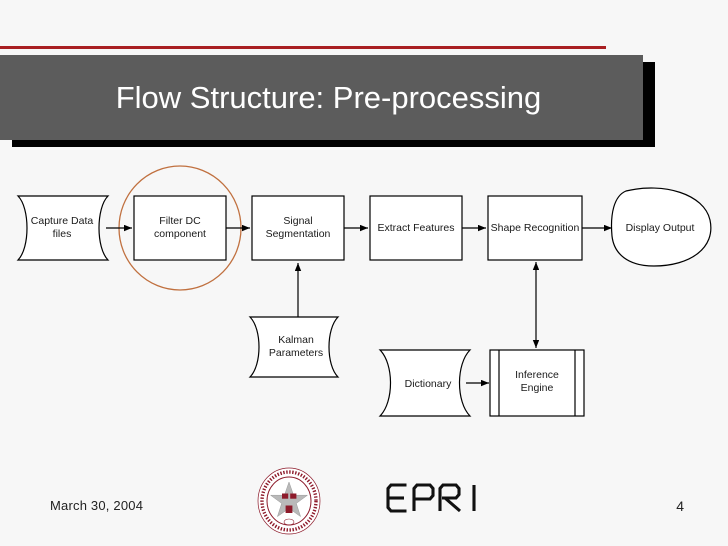  Describe the element at coordinates (62, 221) in the screenshot. I see `node-label: Capture Data` at that location.